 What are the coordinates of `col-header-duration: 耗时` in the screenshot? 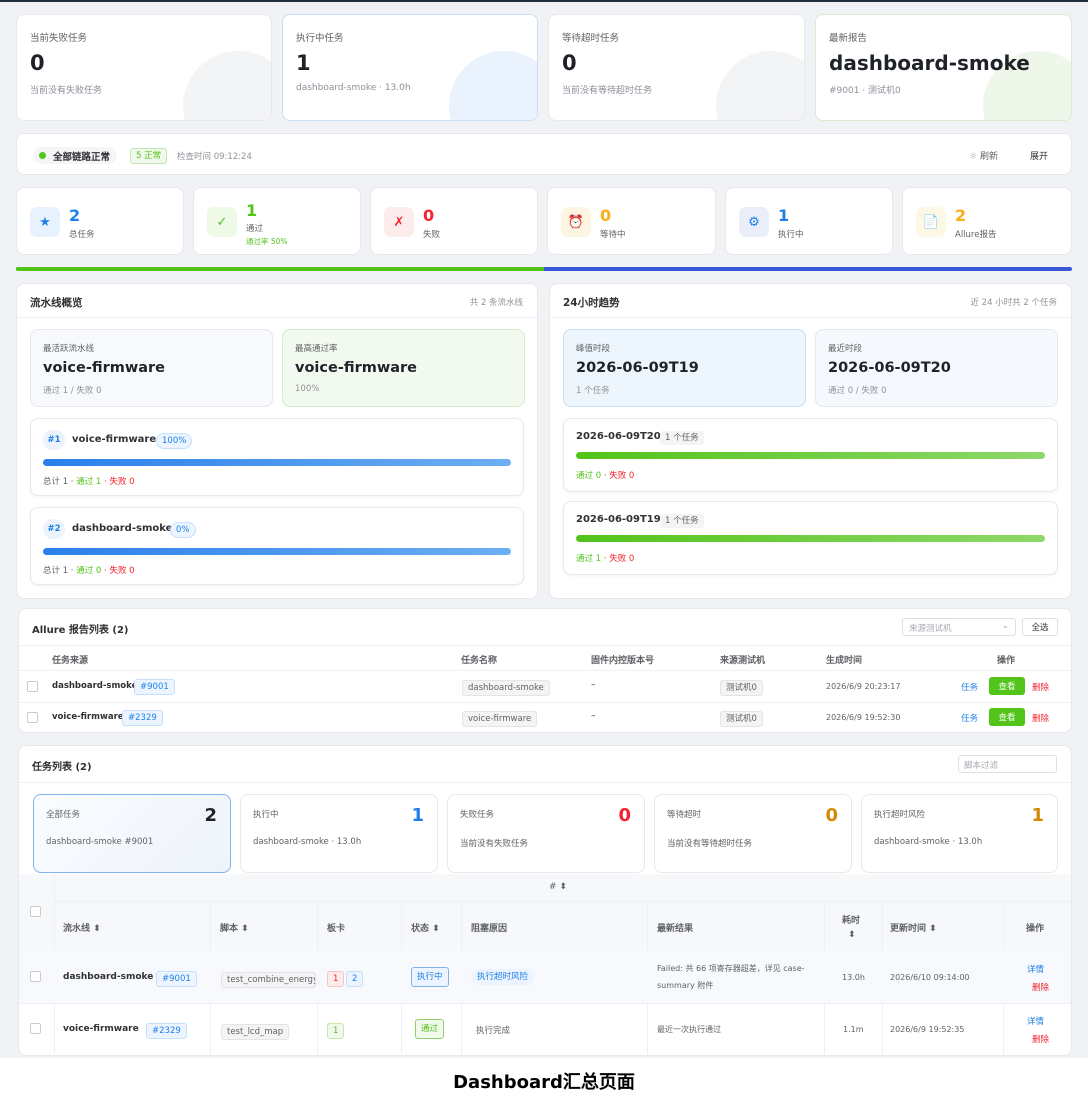 It's located at (851, 919).